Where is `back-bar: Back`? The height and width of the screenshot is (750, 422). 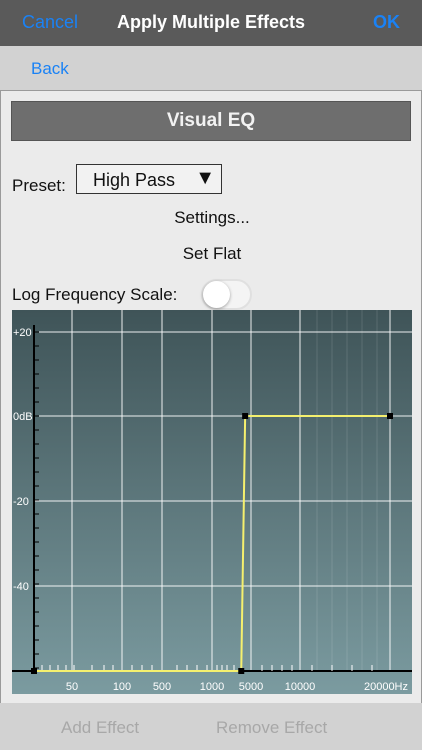
back-bar: Back is located at coordinates (211, 68).